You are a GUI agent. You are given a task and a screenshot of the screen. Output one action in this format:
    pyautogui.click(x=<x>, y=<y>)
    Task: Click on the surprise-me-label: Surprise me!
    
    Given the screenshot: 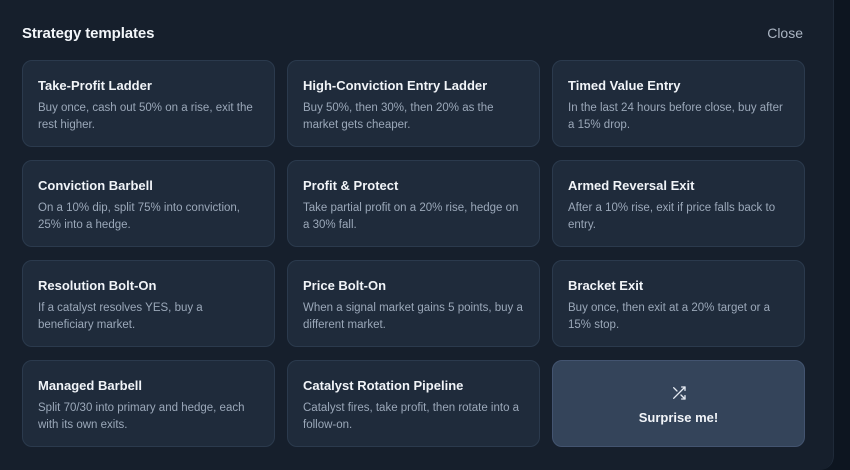 What is the action you would take?
    pyautogui.click(x=678, y=417)
    